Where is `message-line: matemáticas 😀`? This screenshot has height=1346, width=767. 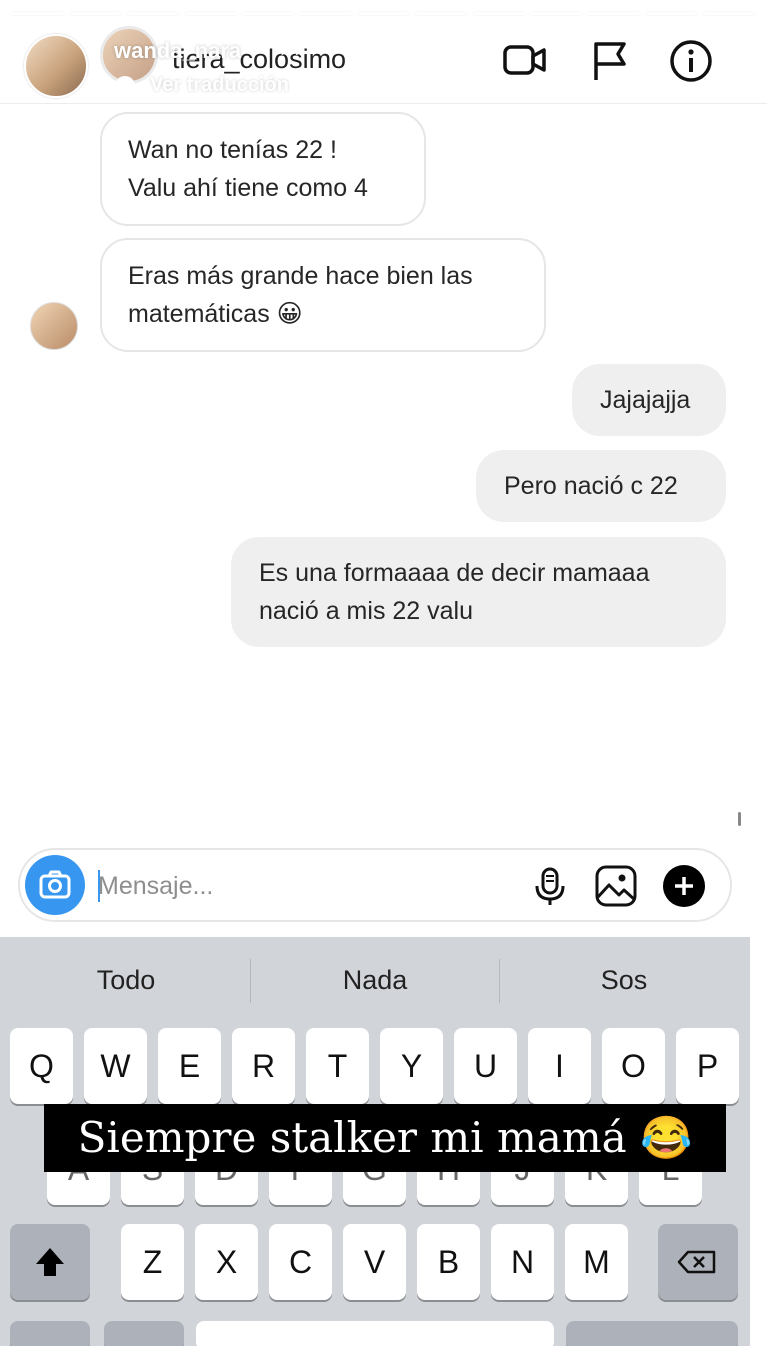 message-line: matemáticas 😀 is located at coordinates (215, 314).